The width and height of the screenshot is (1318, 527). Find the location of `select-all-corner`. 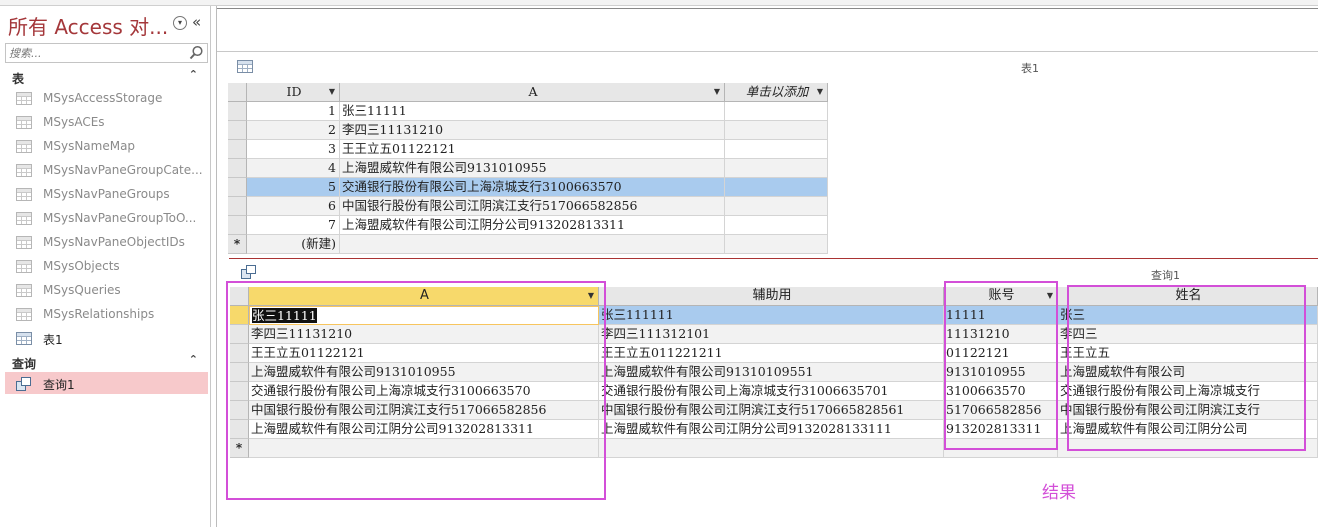

select-all-corner is located at coordinates (237, 92).